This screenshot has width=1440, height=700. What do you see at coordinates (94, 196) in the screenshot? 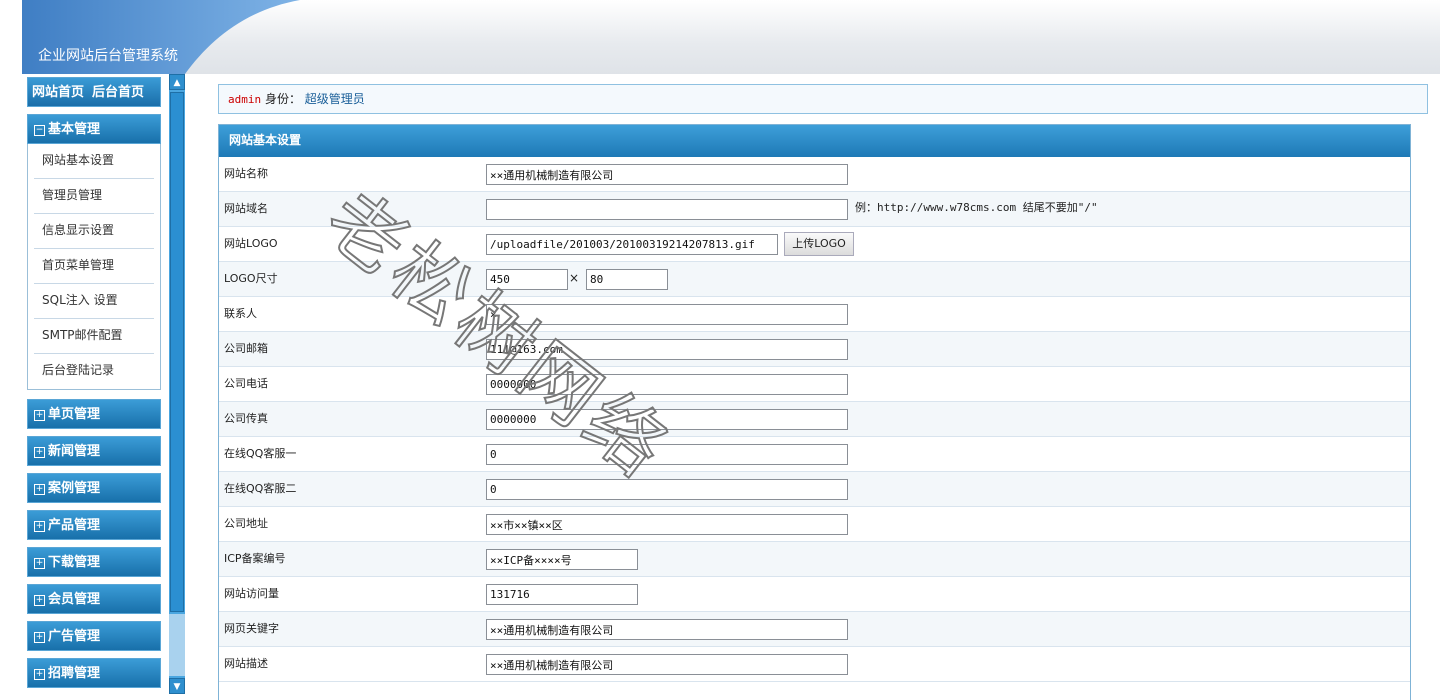
I see `sidebar-item-admins: 管理员管理` at bounding box center [94, 196].